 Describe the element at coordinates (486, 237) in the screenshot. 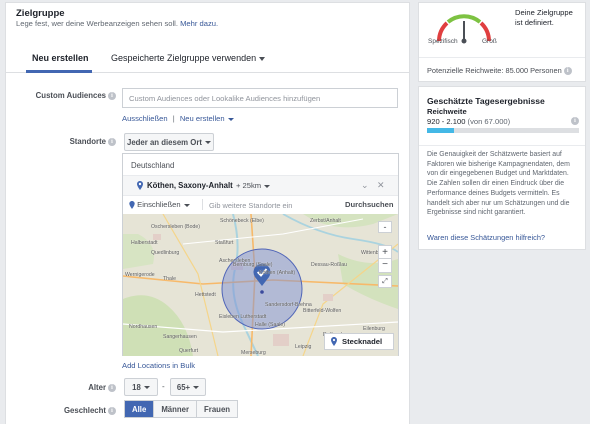

I see `estimates-feedback-link: Waren diese Schätzungen hilfreich?` at that location.